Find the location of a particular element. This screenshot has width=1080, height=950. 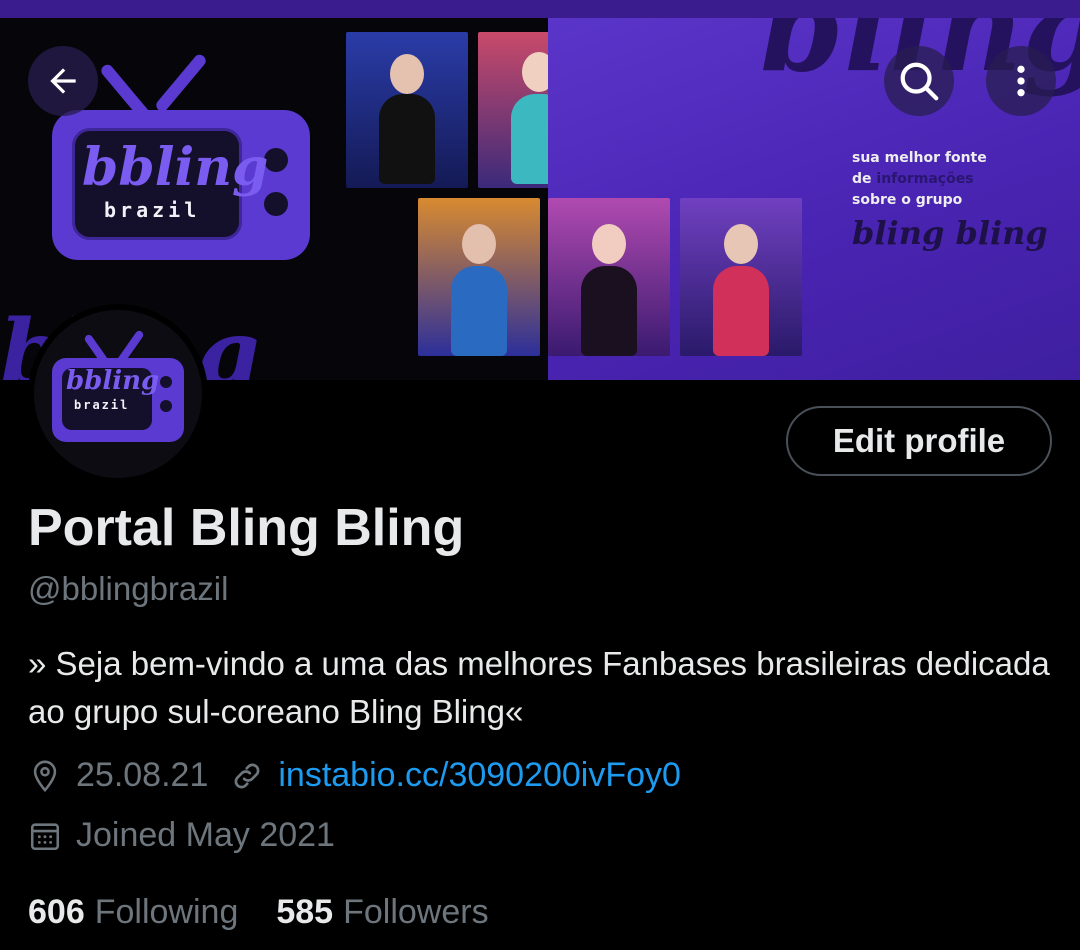

arrow-left-icon is located at coordinates (63, 81).